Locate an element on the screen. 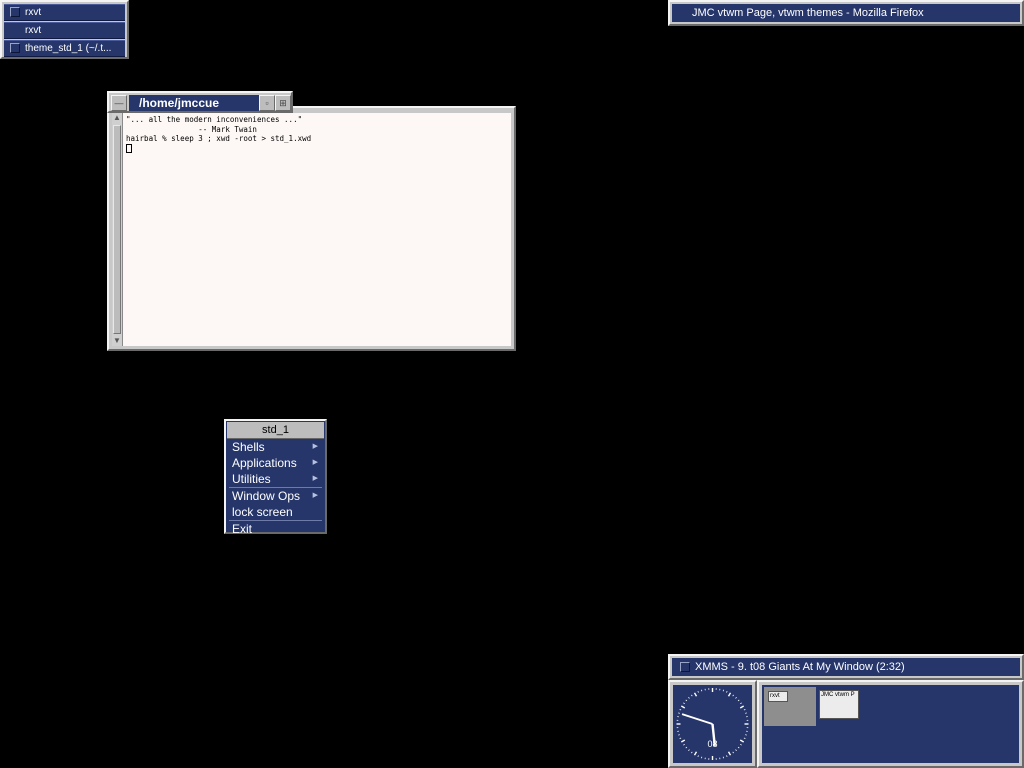 Image resolution: width=1024 pixels, height=768 pixels. clock-minute-hand is located at coordinates (697, 719).